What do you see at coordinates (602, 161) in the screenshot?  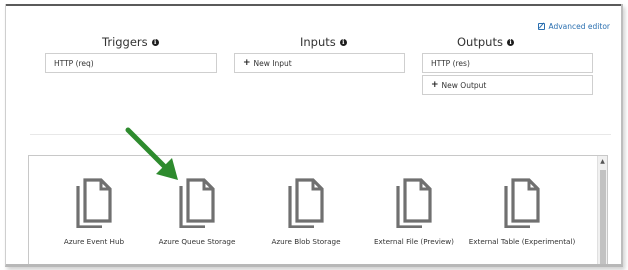 I see `scroll-up-icon: ▲` at bounding box center [602, 161].